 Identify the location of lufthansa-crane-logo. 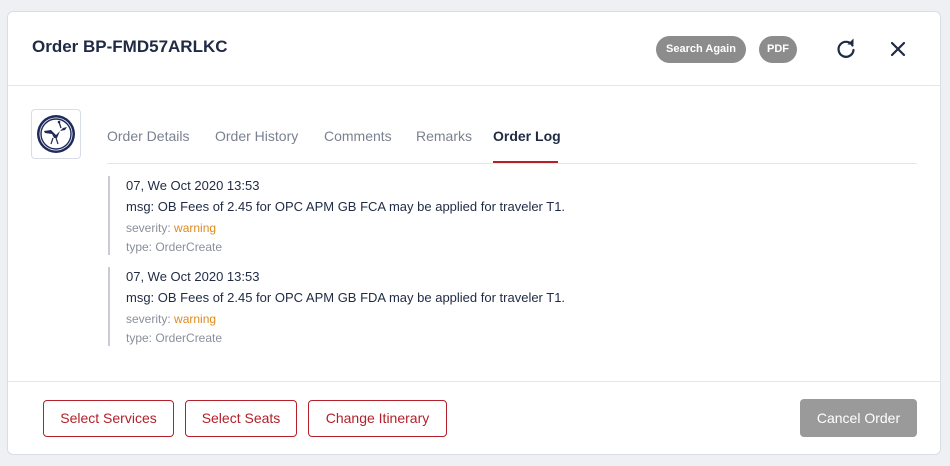
(56, 134).